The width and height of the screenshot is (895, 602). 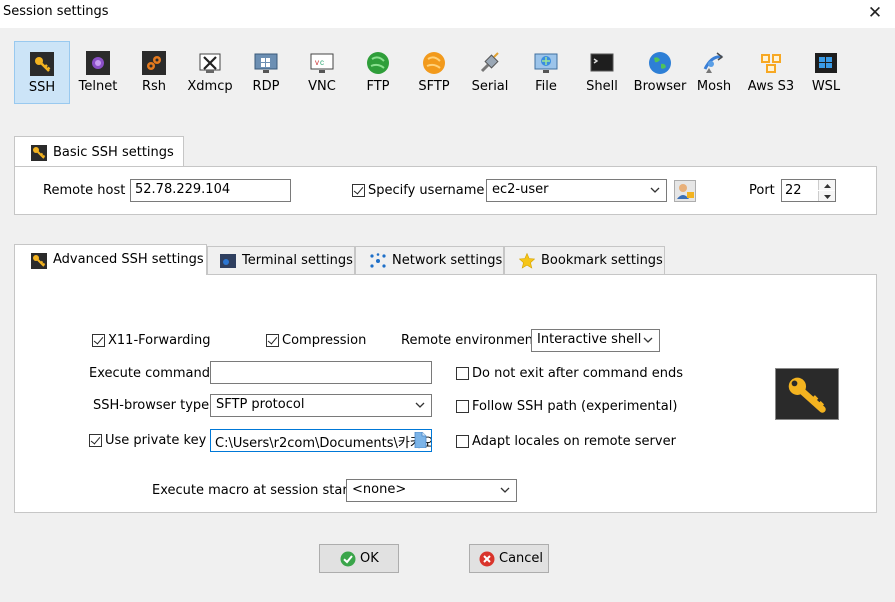 I want to click on caret-up-icon, so click(x=827, y=186).